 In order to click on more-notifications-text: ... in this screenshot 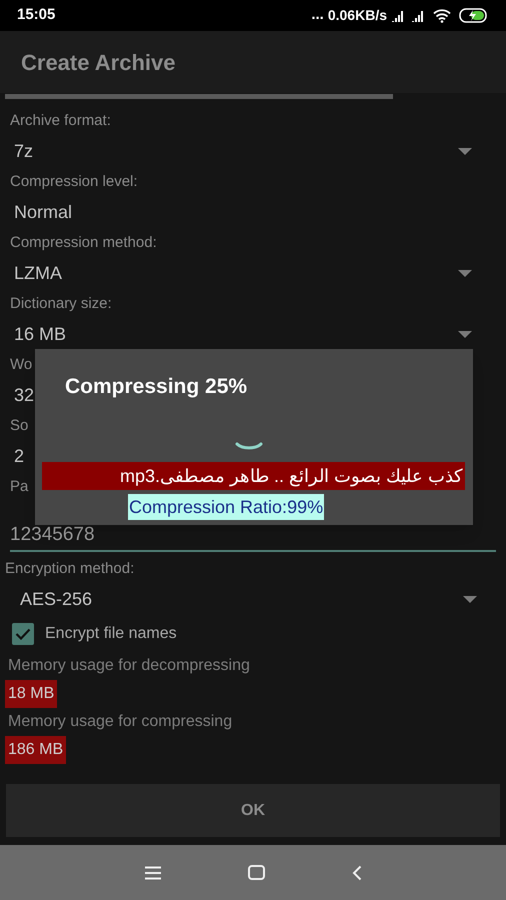, I will do `click(317, 15)`.